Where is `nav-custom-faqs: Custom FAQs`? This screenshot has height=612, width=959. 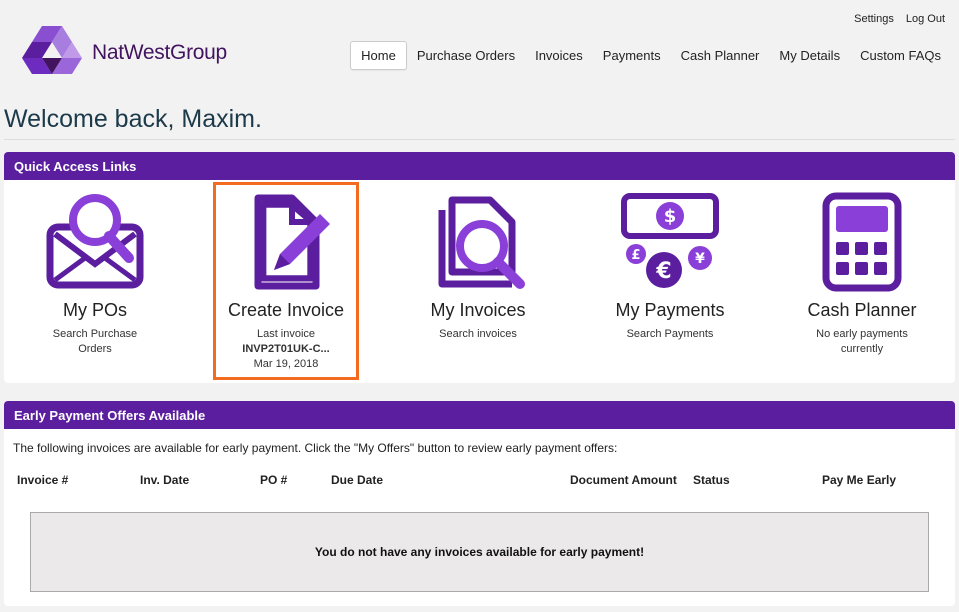 nav-custom-faqs: Custom FAQs is located at coordinates (900, 55).